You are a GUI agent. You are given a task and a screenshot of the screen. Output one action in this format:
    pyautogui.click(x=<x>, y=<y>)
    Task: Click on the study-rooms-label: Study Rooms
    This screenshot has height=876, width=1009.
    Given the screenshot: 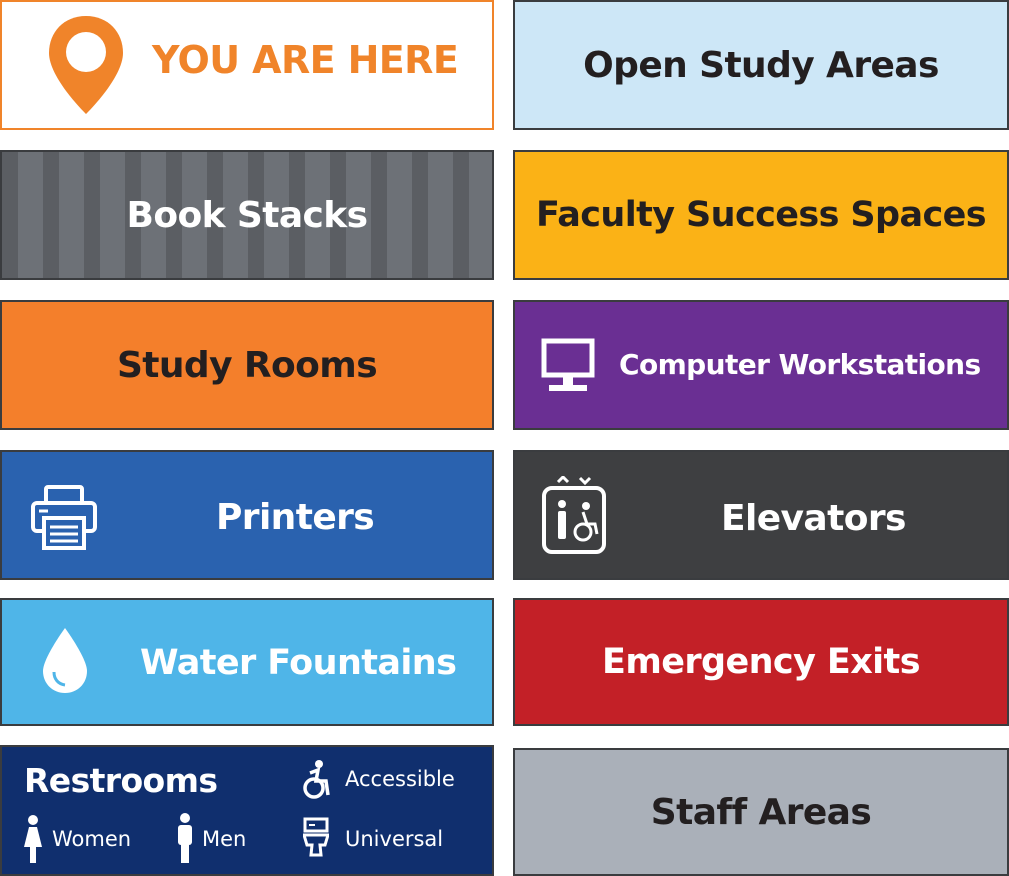 What is the action you would take?
    pyautogui.click(x=247, y=365)
    